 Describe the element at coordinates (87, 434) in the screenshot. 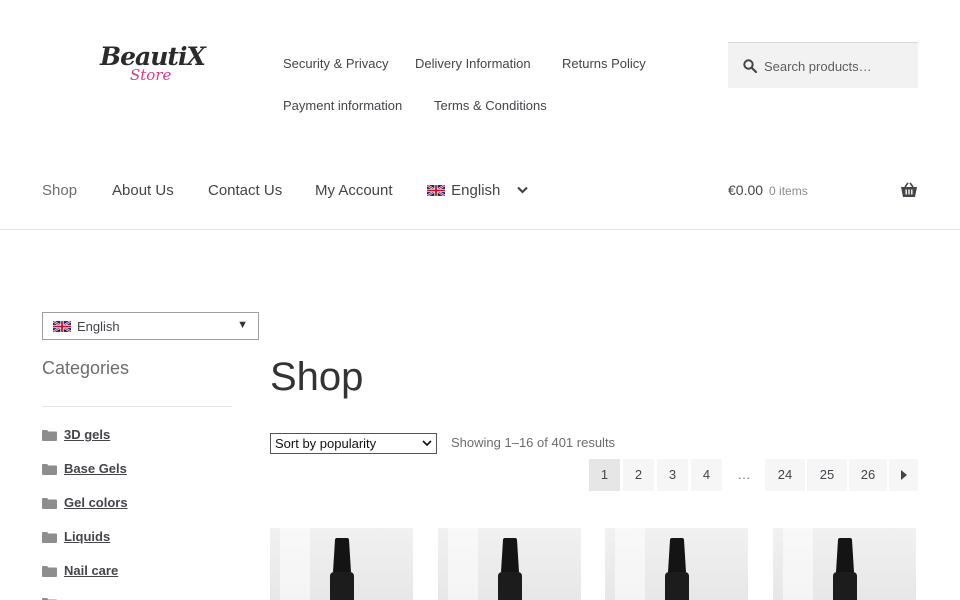

I see `category-link: 3D gels` at that location.